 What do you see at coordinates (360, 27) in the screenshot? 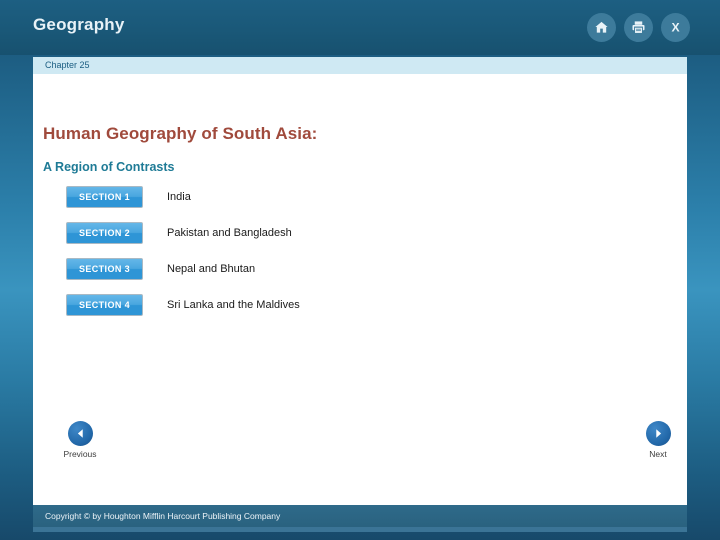
I see `slide-header: Geography X` at bounding box center [360, 27].